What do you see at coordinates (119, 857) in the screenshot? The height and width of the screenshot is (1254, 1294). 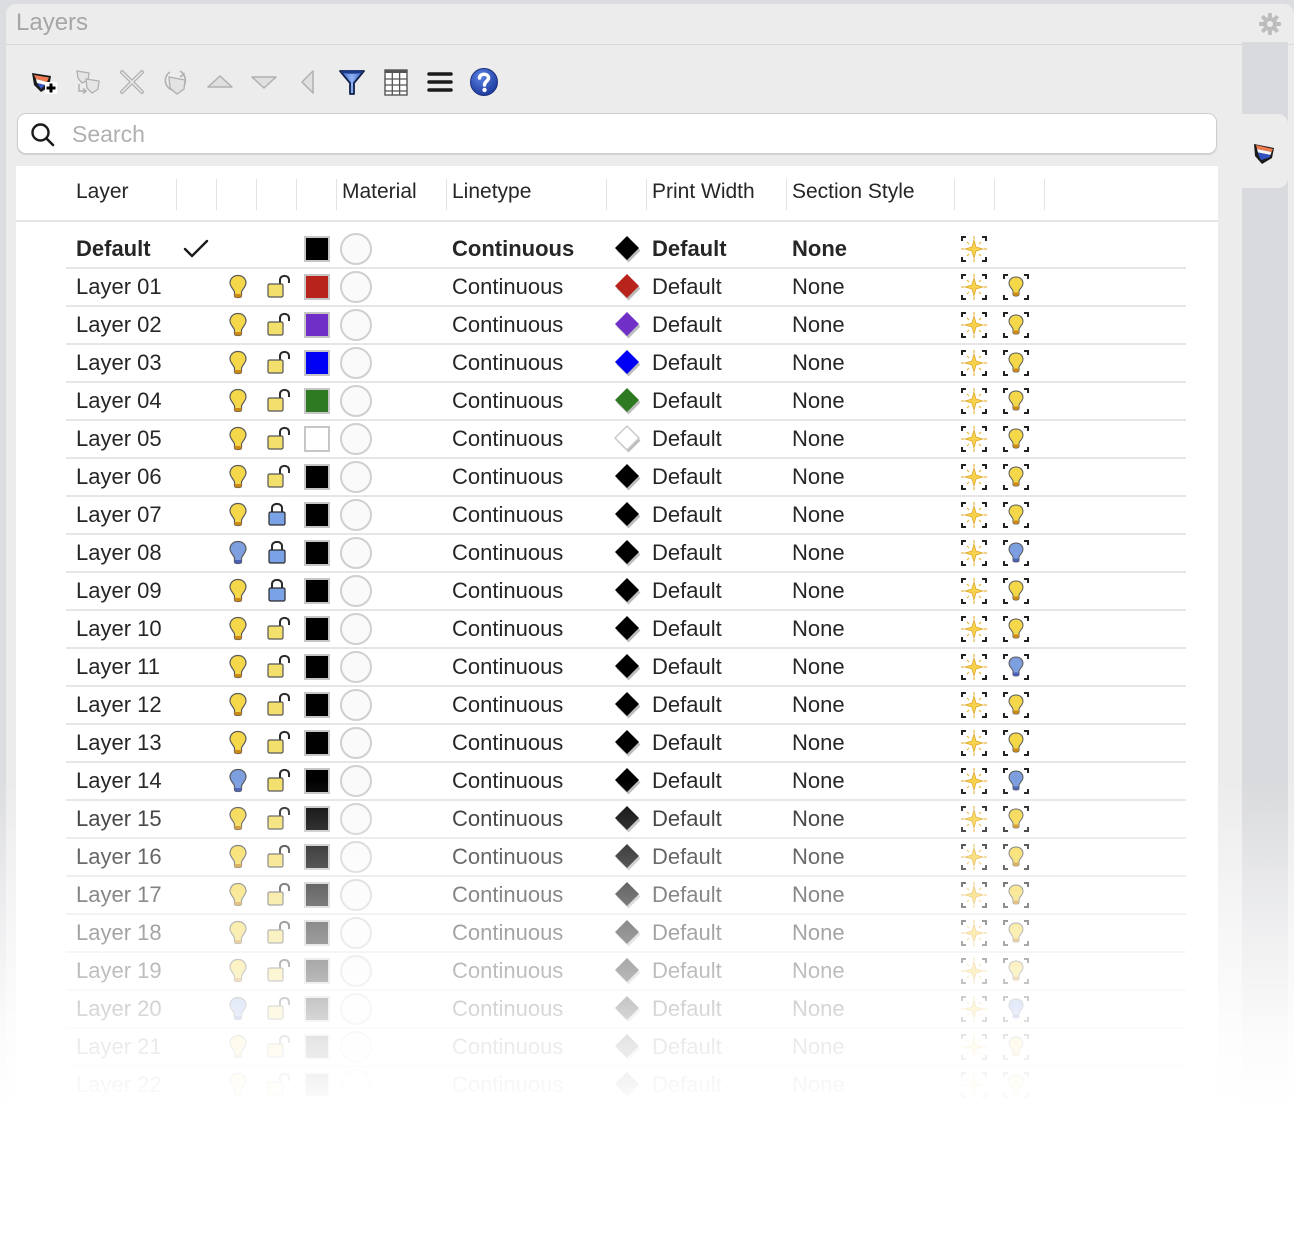 I see `layer-name: Layer 16` at bounding box center [119, 857].